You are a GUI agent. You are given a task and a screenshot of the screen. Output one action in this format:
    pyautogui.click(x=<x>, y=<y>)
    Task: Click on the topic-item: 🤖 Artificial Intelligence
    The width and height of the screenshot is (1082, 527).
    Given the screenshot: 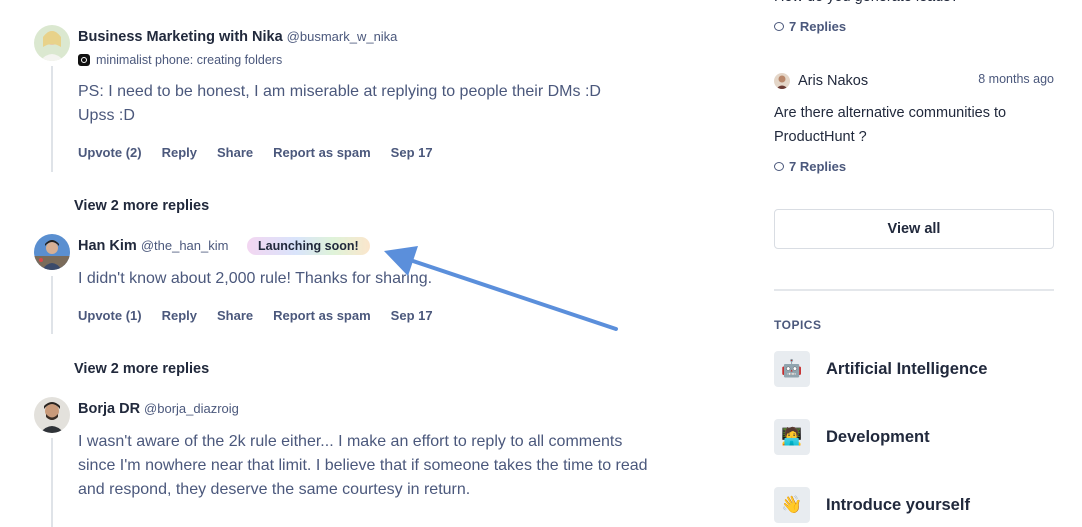 What is the action you would take?
    pyautogui.click(x=880, y=369)
    